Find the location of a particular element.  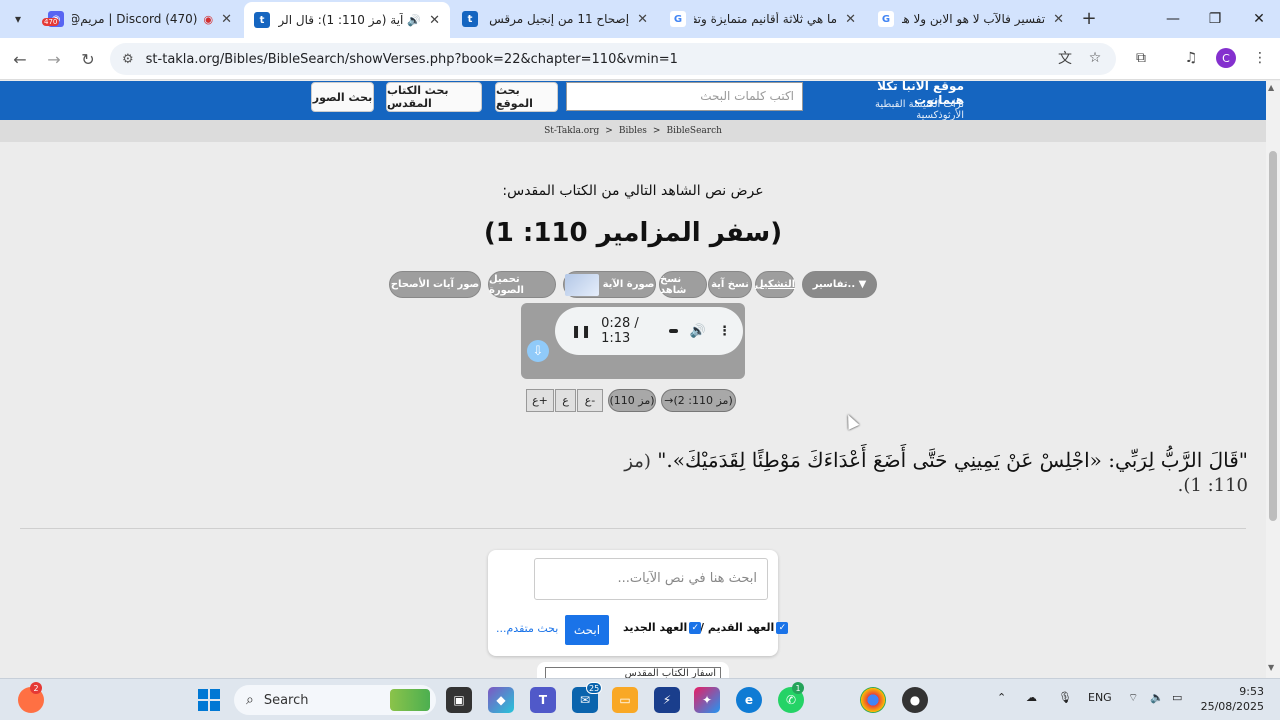

scroll-down-icon: ▼ is located at coordinates (1271, 667).